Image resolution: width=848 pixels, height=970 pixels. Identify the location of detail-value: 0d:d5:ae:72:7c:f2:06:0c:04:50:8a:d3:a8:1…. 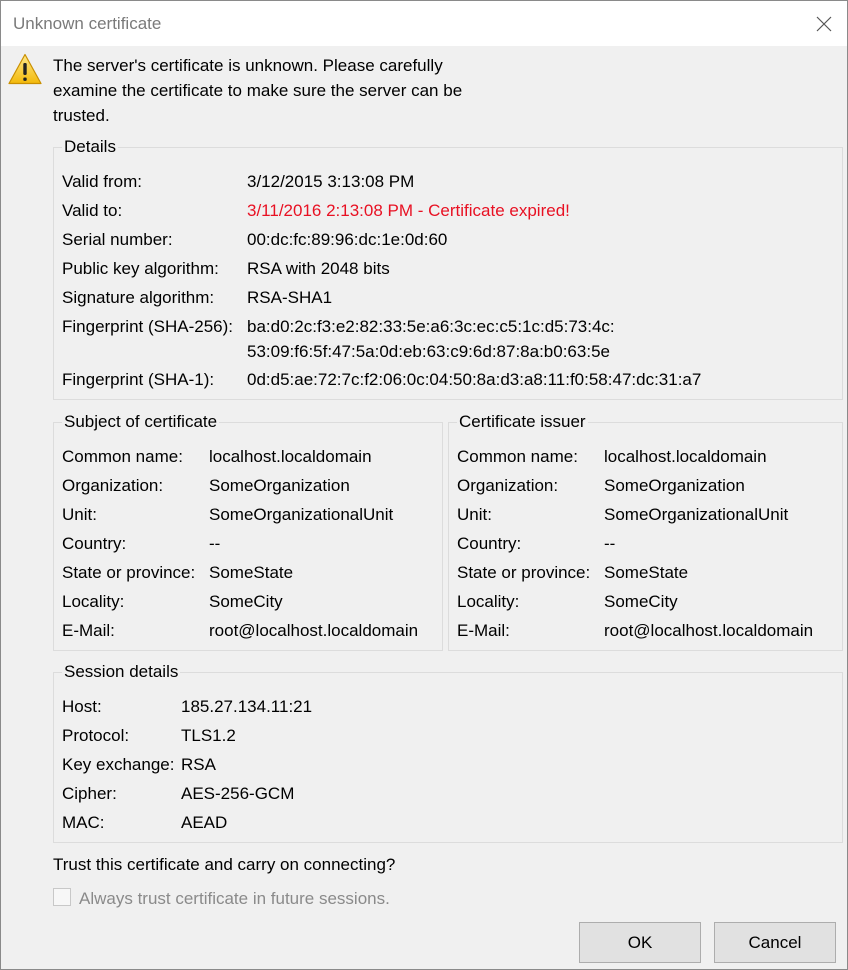
(474, 379).